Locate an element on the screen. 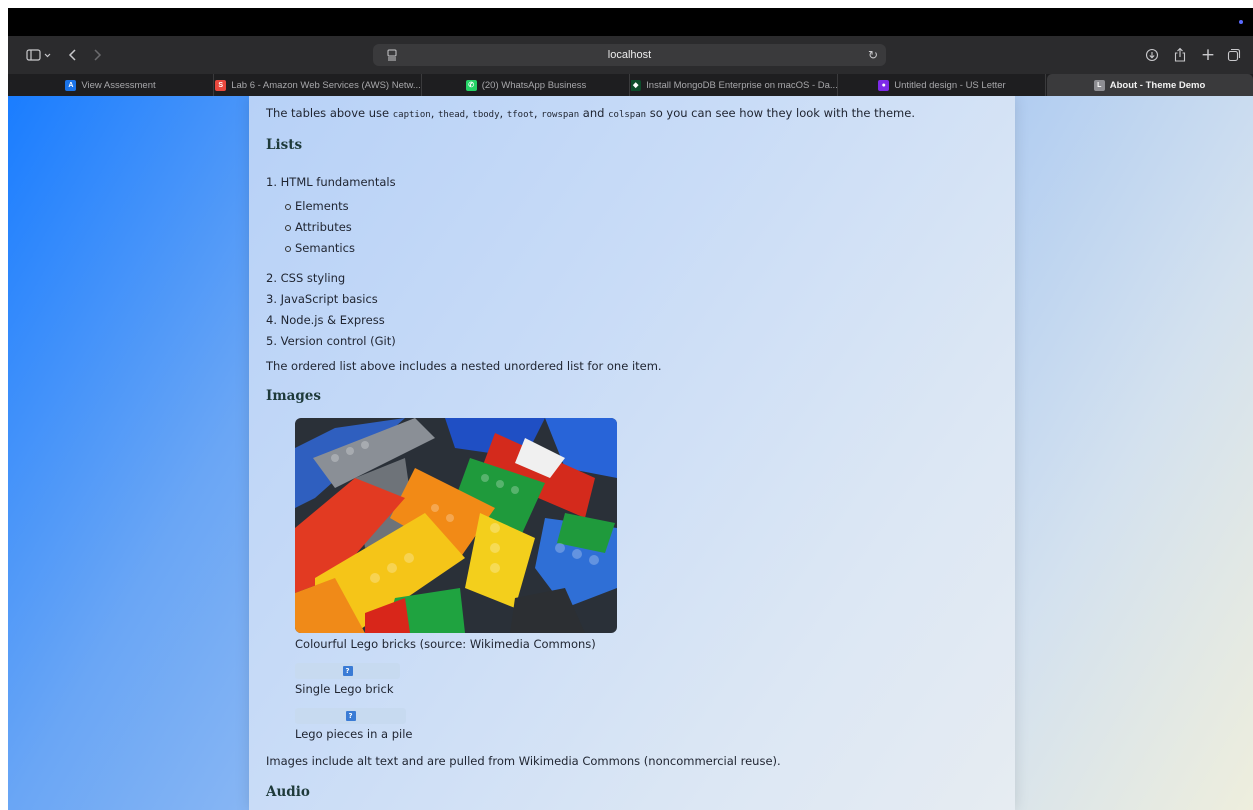 The image size is (1253, 810). list-number: 5. is located at coordinates (271, 341).